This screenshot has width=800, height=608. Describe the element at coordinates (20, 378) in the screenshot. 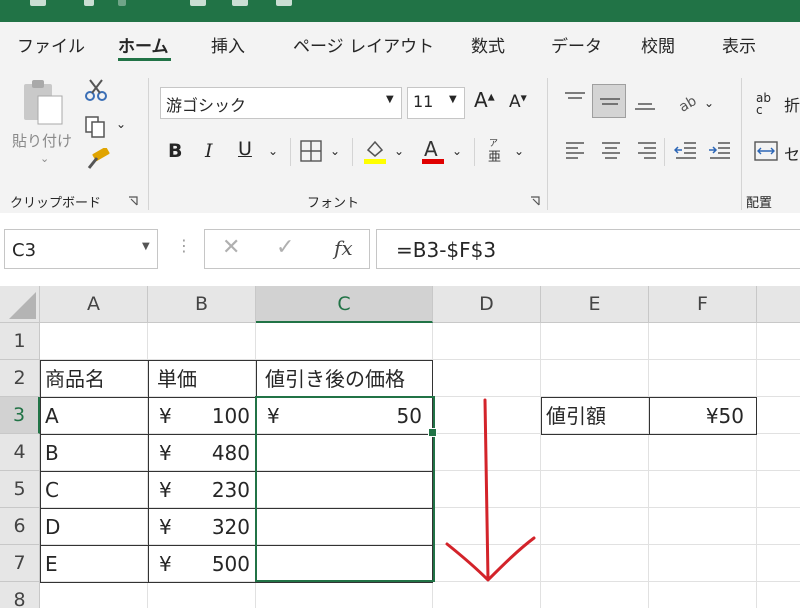

I see `row-header-2: 2` at that location.